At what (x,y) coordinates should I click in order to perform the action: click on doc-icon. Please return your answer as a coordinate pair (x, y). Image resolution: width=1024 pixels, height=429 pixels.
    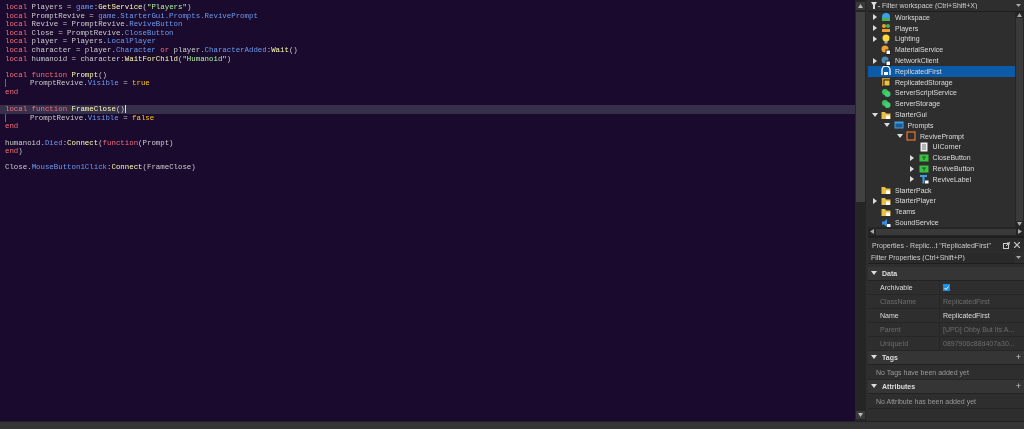
    Looking at the image, I should click on (923, 146).